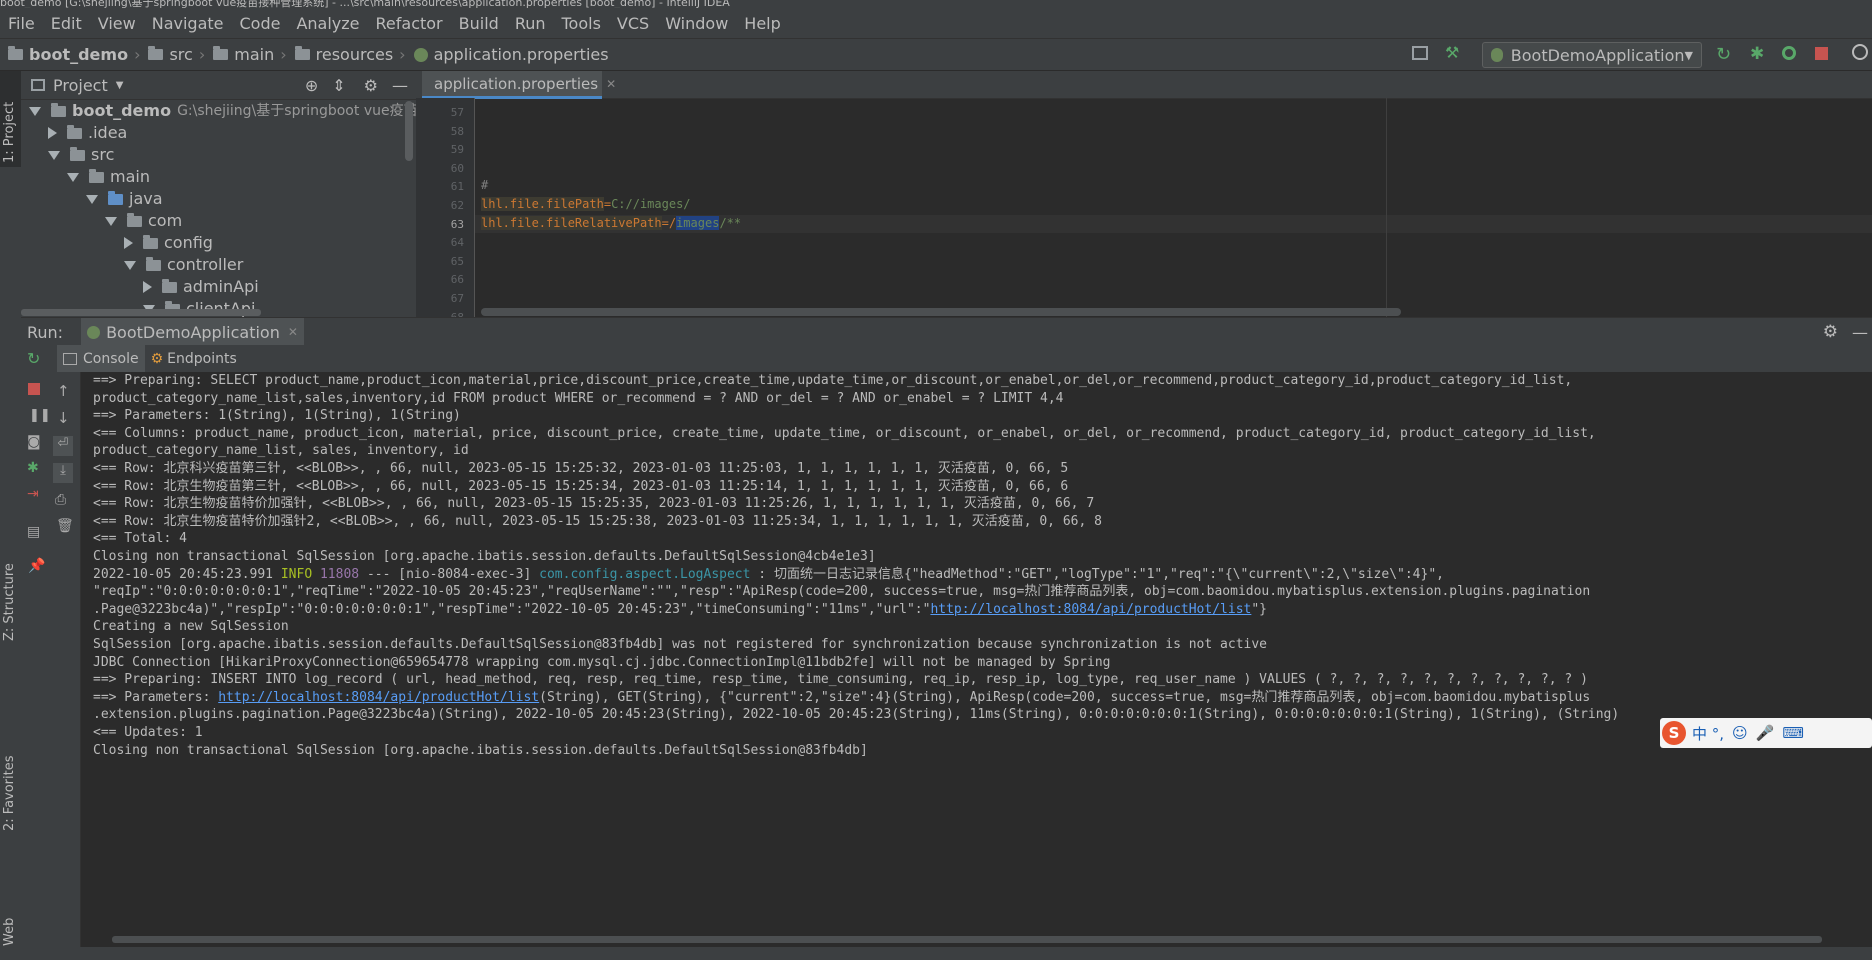 Image resolution: width=1872 pixels, height=960 pixels. Describe the element at coordinates (457, 205) in the screenshot. I see `line-number: 62` at that location.